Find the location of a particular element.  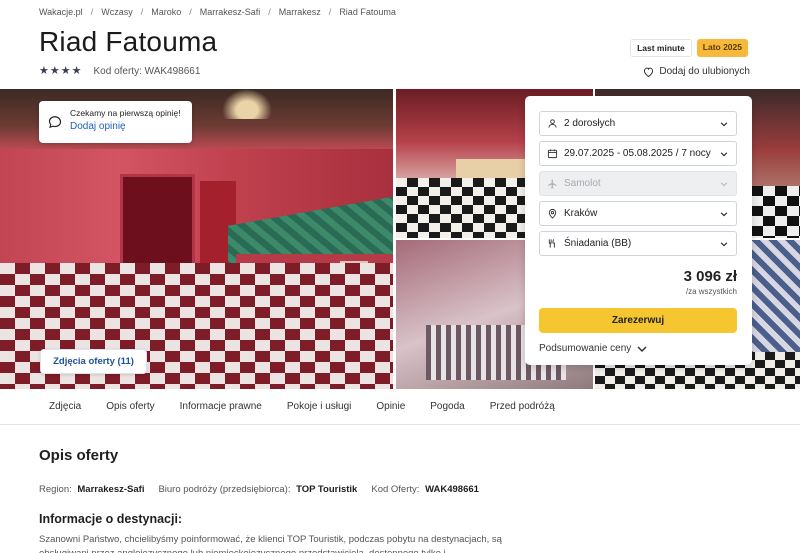

star-rating: ★ ★ ★ ★ is located at coordinates (60, 71).